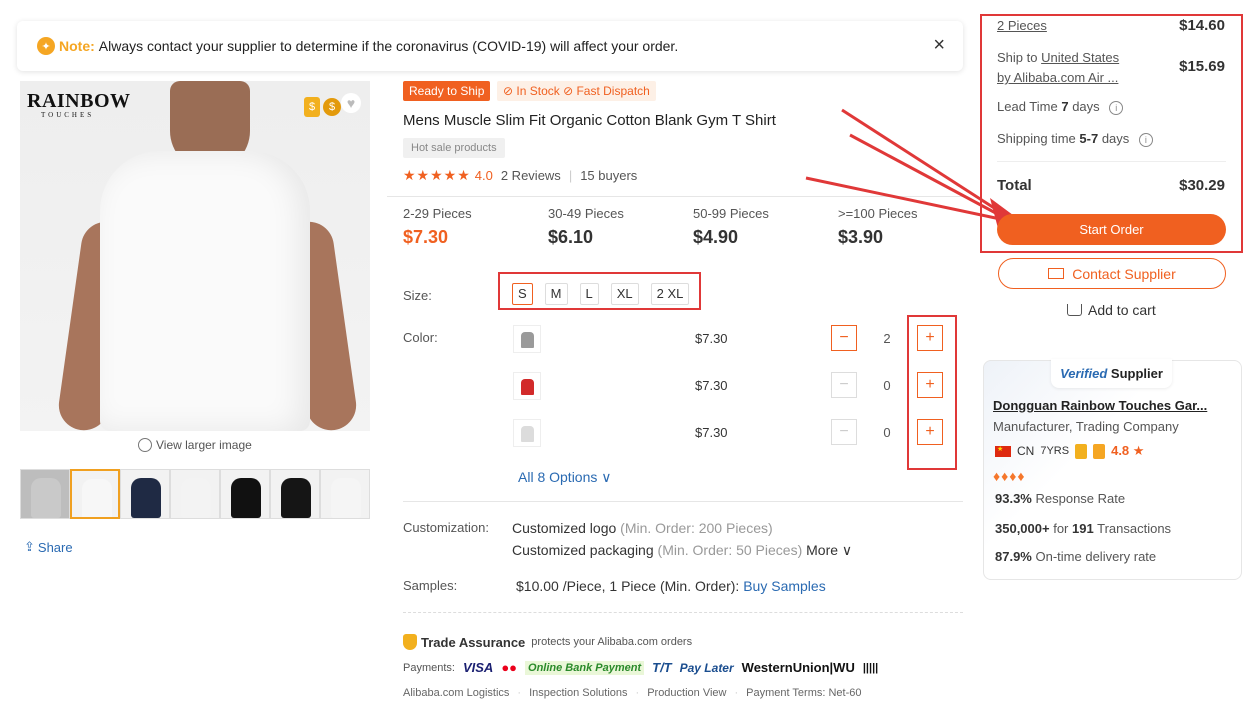  I want to click on samples-label: Samples:, so click(430, 585).